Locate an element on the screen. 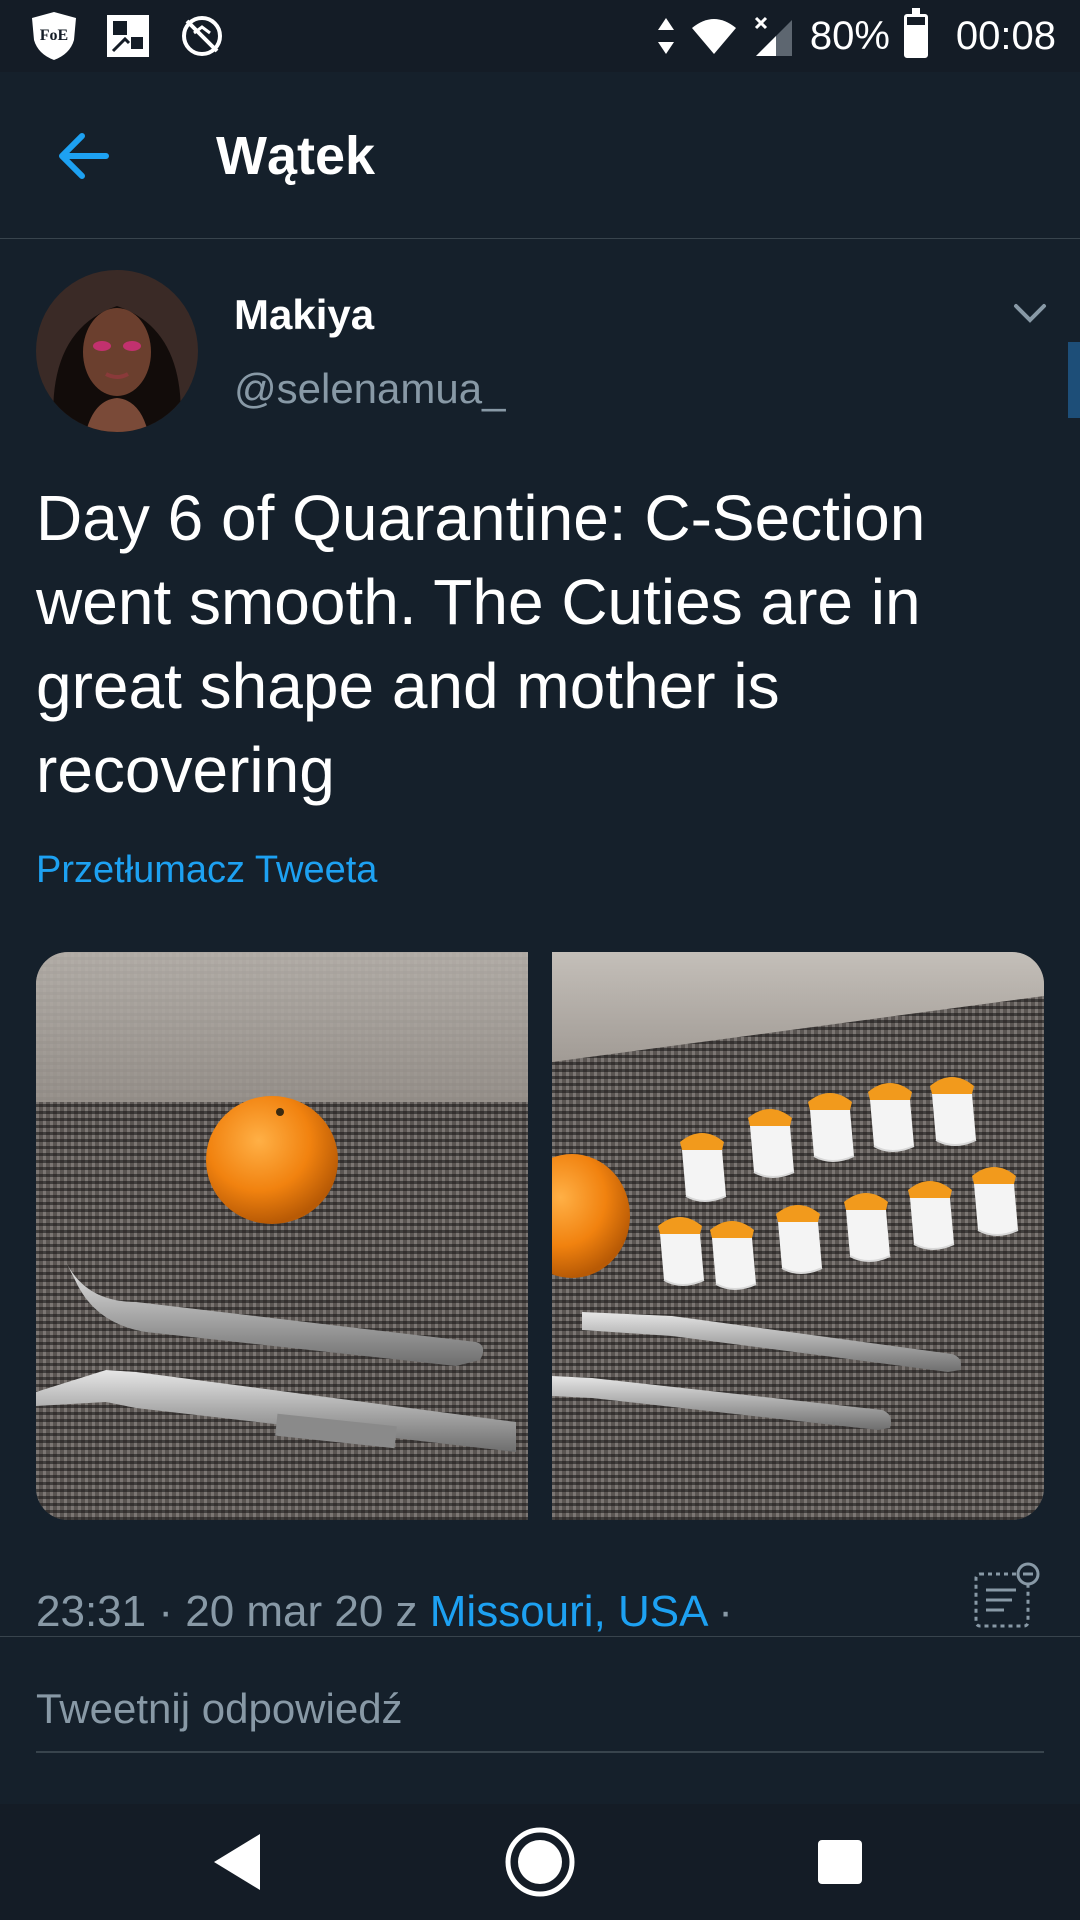 Image resolution: width=1080 pixels, height=1920 pixels. status-bar-notification-icons: FoE is located at coordinates (128, 36).